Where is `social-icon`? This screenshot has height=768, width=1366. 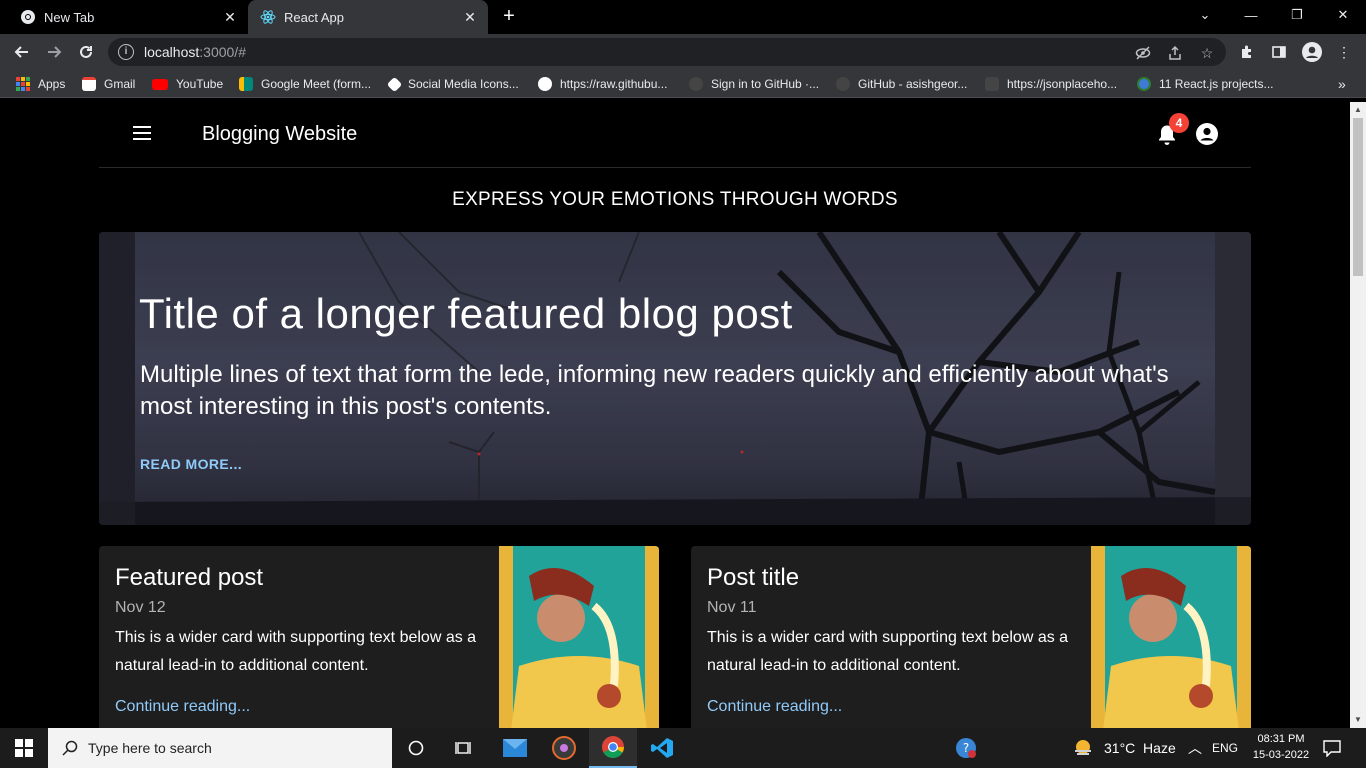 social-icon is located at coordinates (394, 84).